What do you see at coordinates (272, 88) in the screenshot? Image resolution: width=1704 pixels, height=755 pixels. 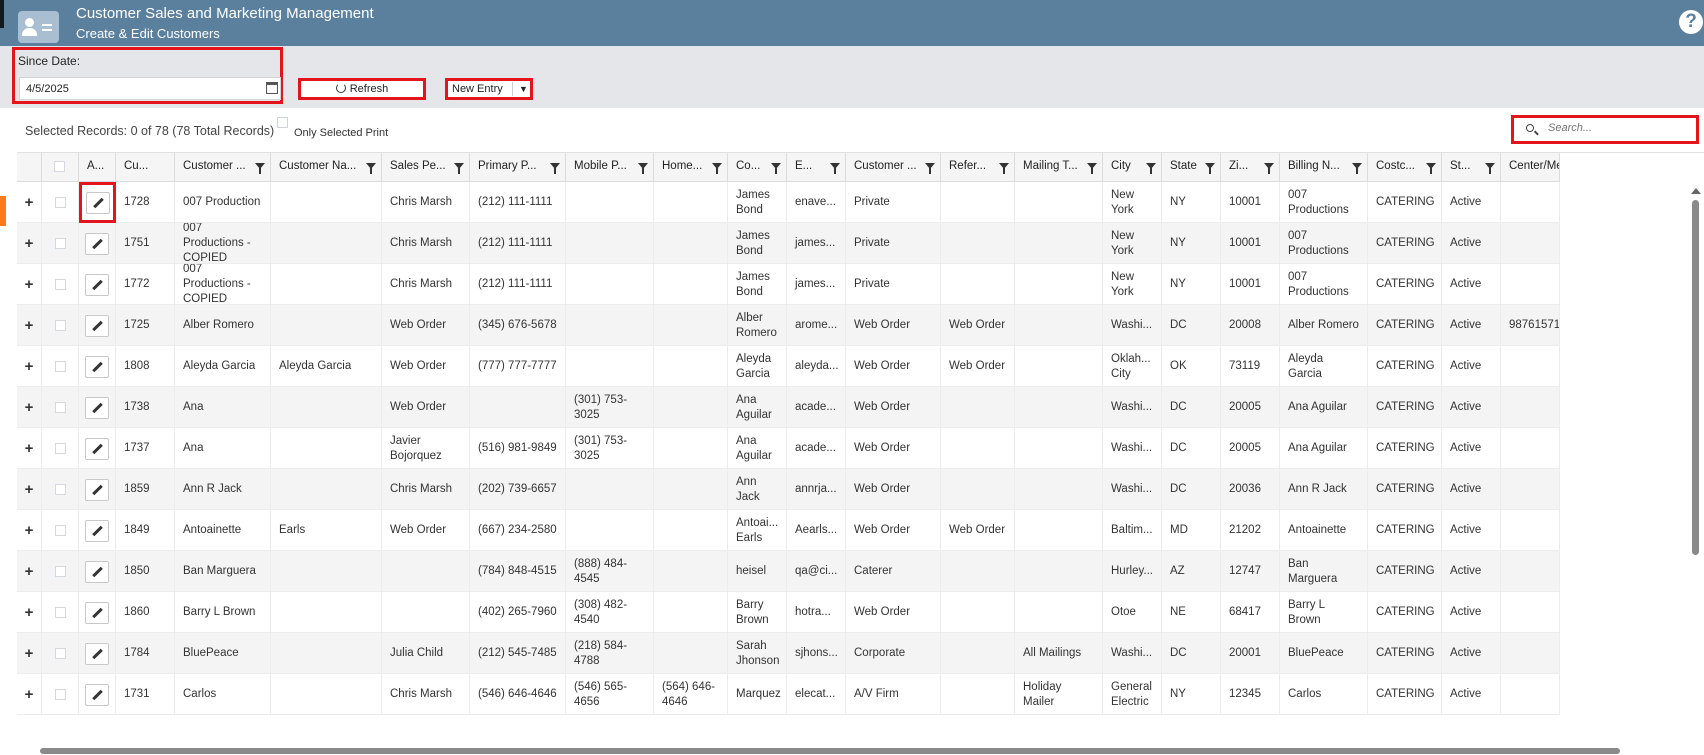 I see `calendar-icon` at bounding box center [272, 88].